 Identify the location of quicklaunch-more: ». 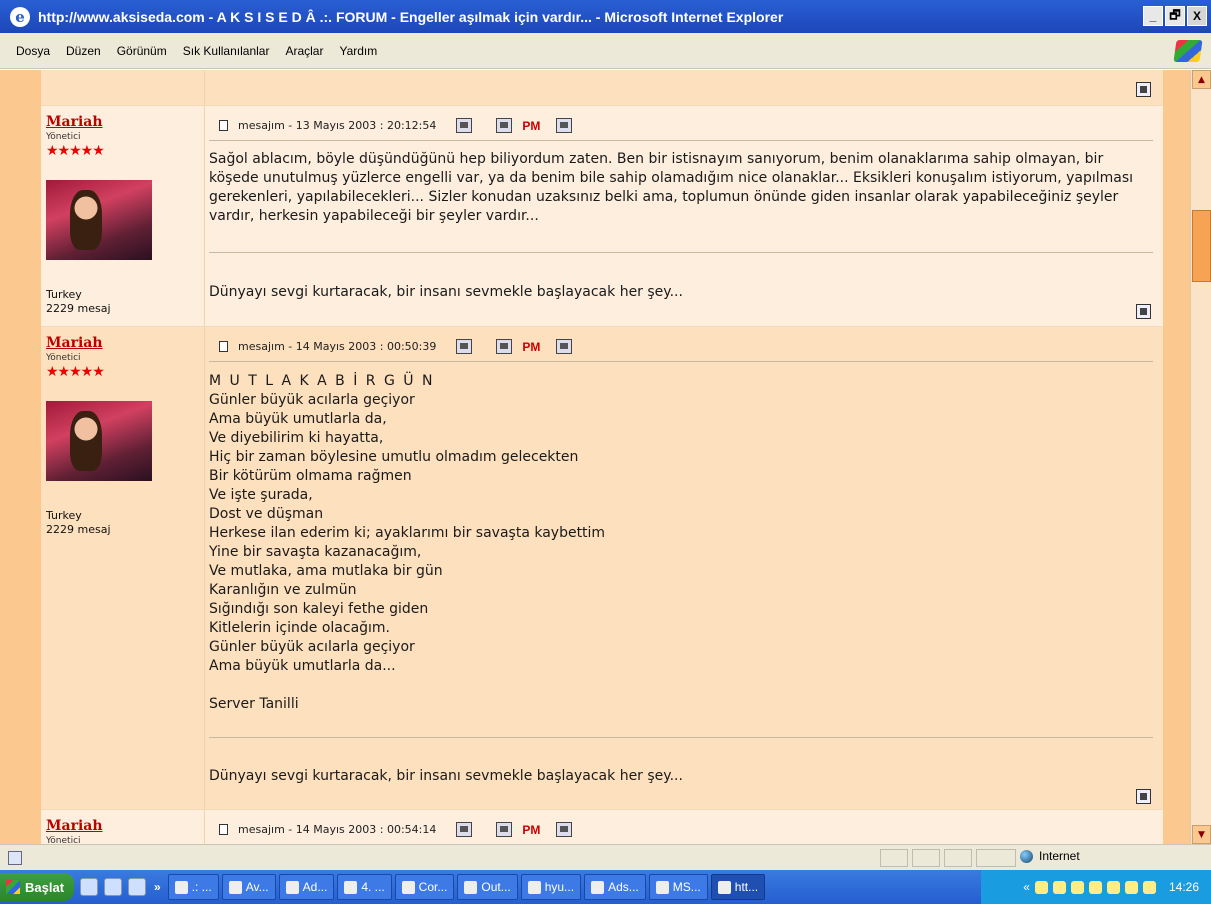
(157, 887).